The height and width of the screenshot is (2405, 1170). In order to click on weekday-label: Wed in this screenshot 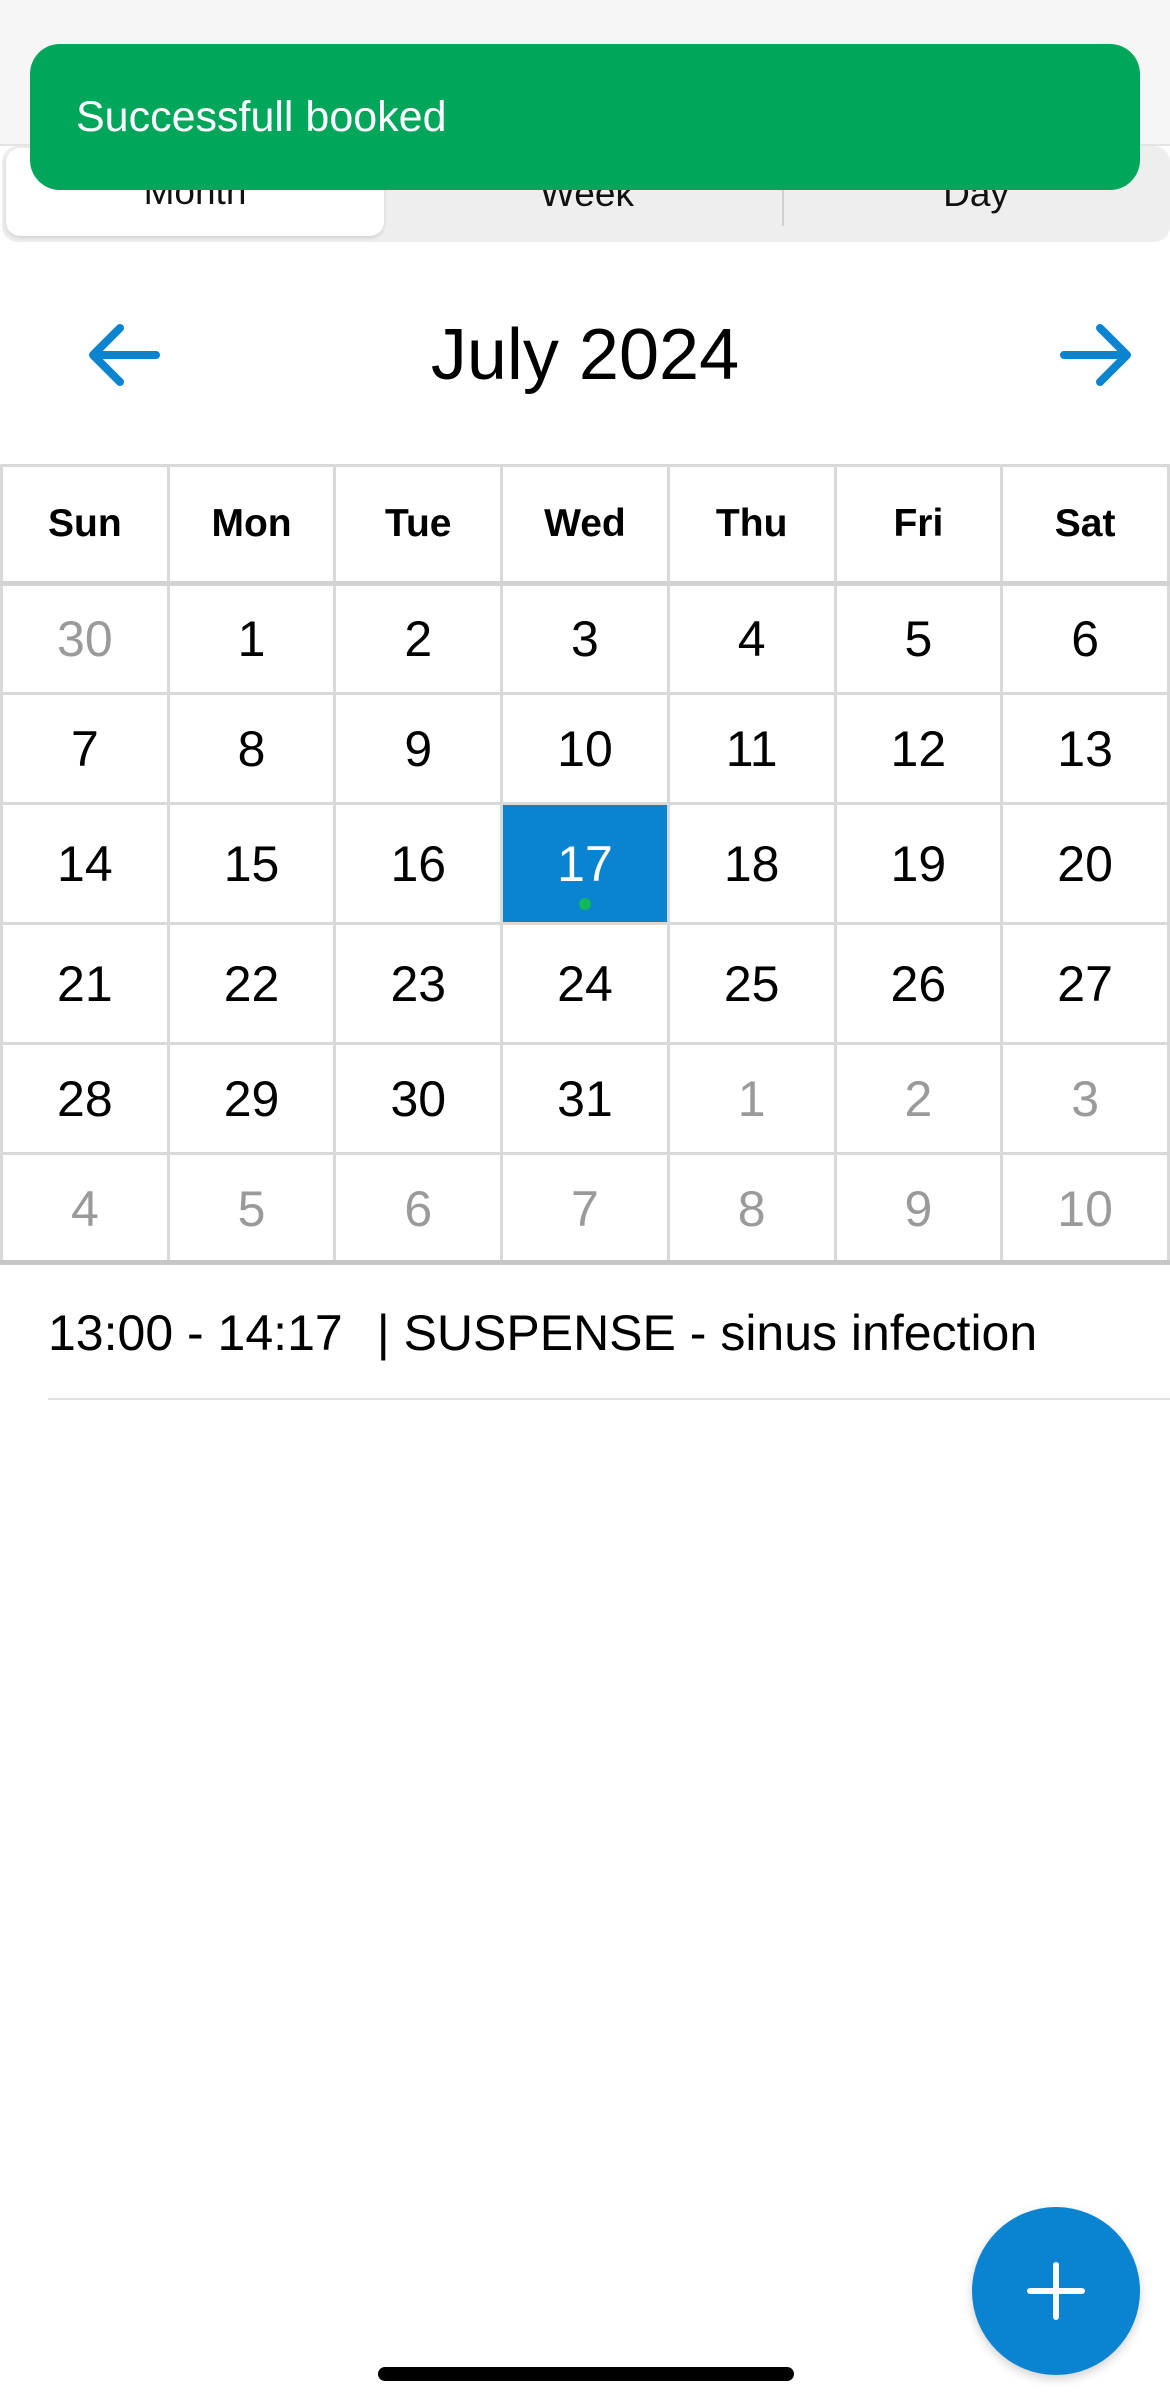, I will do `click(585, 524)`.